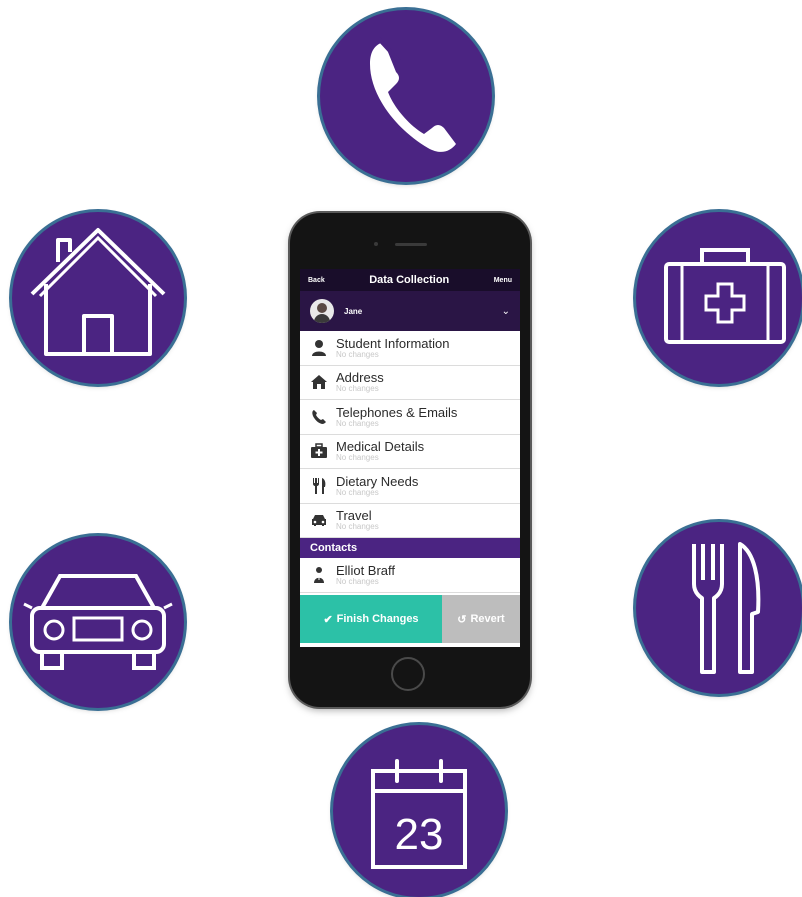 The image size is (802, 897). I want to click on list-item-dietary-needs: Dietary Needs No changes, so click(410, 486).